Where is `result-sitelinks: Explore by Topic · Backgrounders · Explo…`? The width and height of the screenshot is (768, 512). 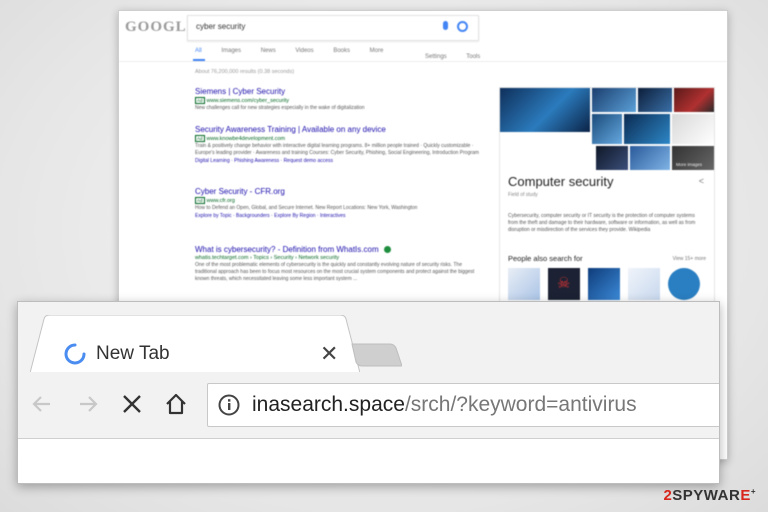
result-sitelinks: Explore by Topic · Backgrounders · Explo… is located at coordinates (340, 216).